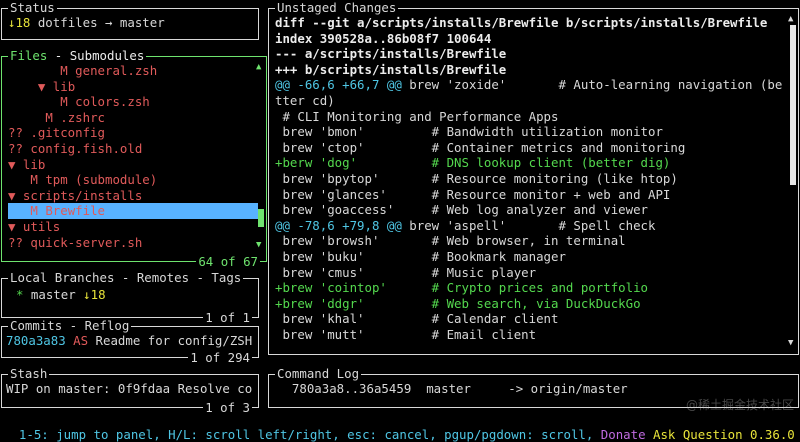 Image resolution: width=800 pixels, height=442 pixels. Describe the element at coordinates (29, 373) in the screenshot. I see `stash-panel-title: Stash` at that location.